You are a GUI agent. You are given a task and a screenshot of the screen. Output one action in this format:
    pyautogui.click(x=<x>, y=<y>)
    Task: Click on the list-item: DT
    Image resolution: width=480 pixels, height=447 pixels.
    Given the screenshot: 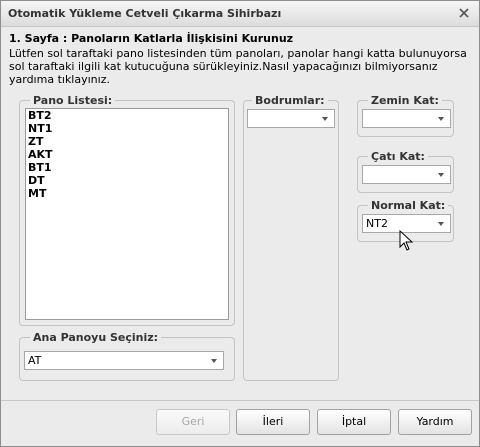 What is the action you would take?
    pyautogui.click(x=127, y=180)
    